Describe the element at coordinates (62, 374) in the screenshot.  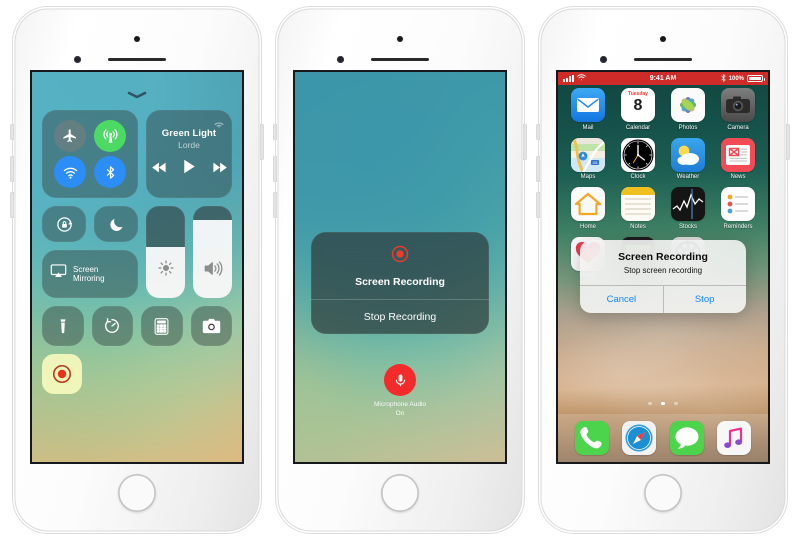
I see `screen-recording-button` at that location.